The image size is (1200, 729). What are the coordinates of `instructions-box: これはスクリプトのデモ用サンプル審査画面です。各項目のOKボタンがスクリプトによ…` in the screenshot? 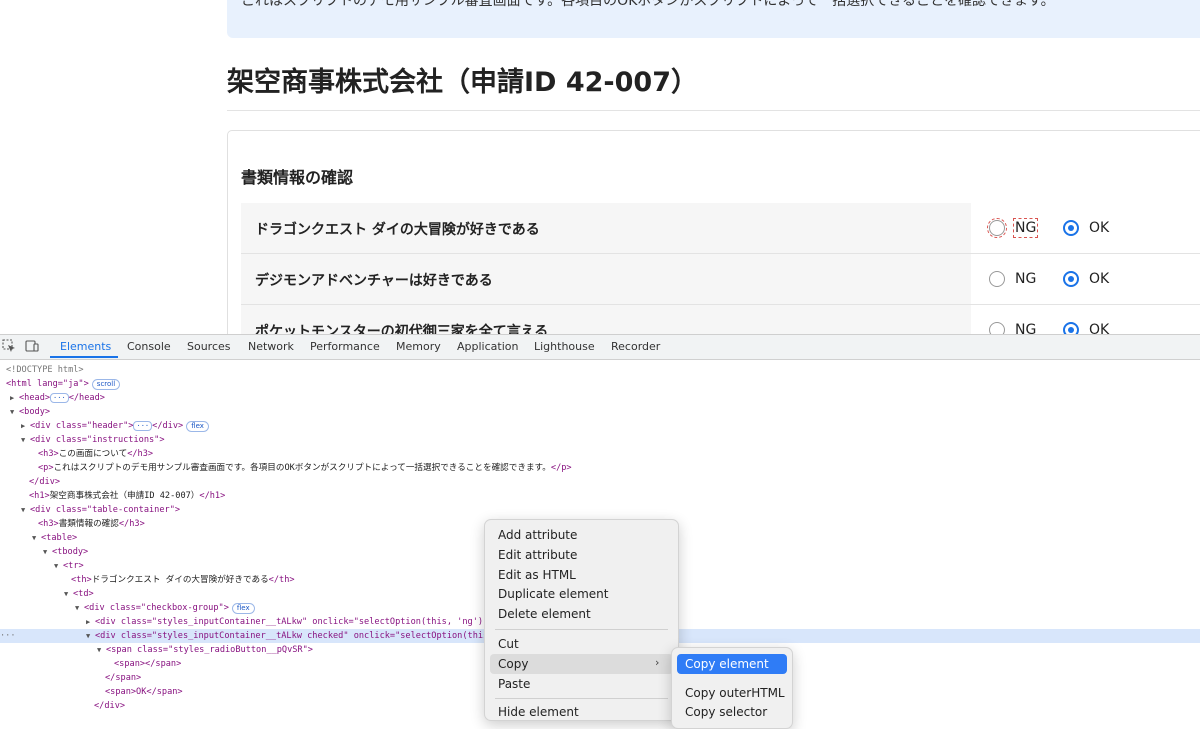 It's located at (713, 19).